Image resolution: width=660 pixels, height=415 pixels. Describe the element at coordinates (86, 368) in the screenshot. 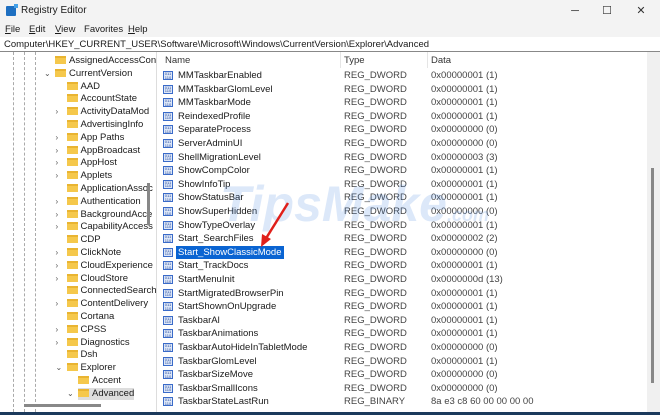

I see `tree-node: ⌄ Explorer` at that location.